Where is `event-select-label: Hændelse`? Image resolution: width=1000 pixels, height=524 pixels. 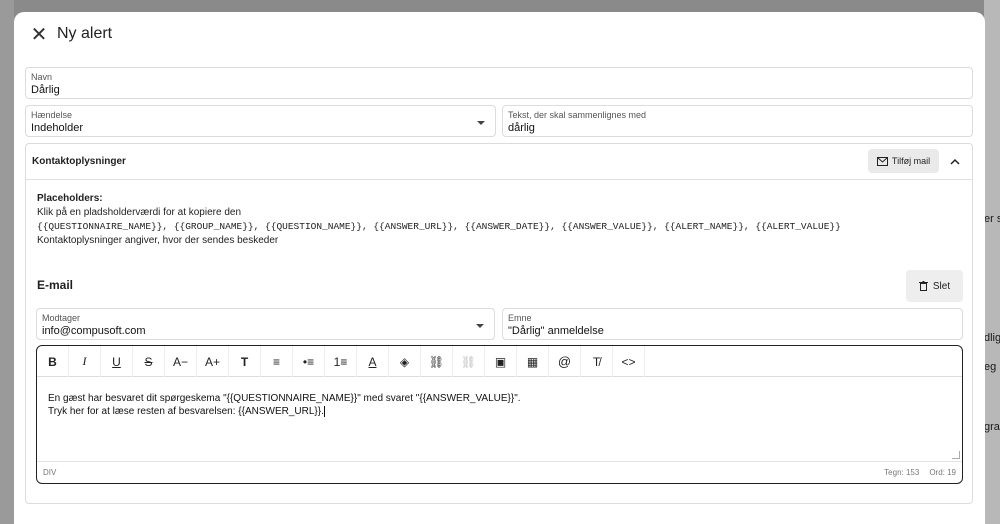
event-select-label: Hændelse is located at coordinates (52, 115).